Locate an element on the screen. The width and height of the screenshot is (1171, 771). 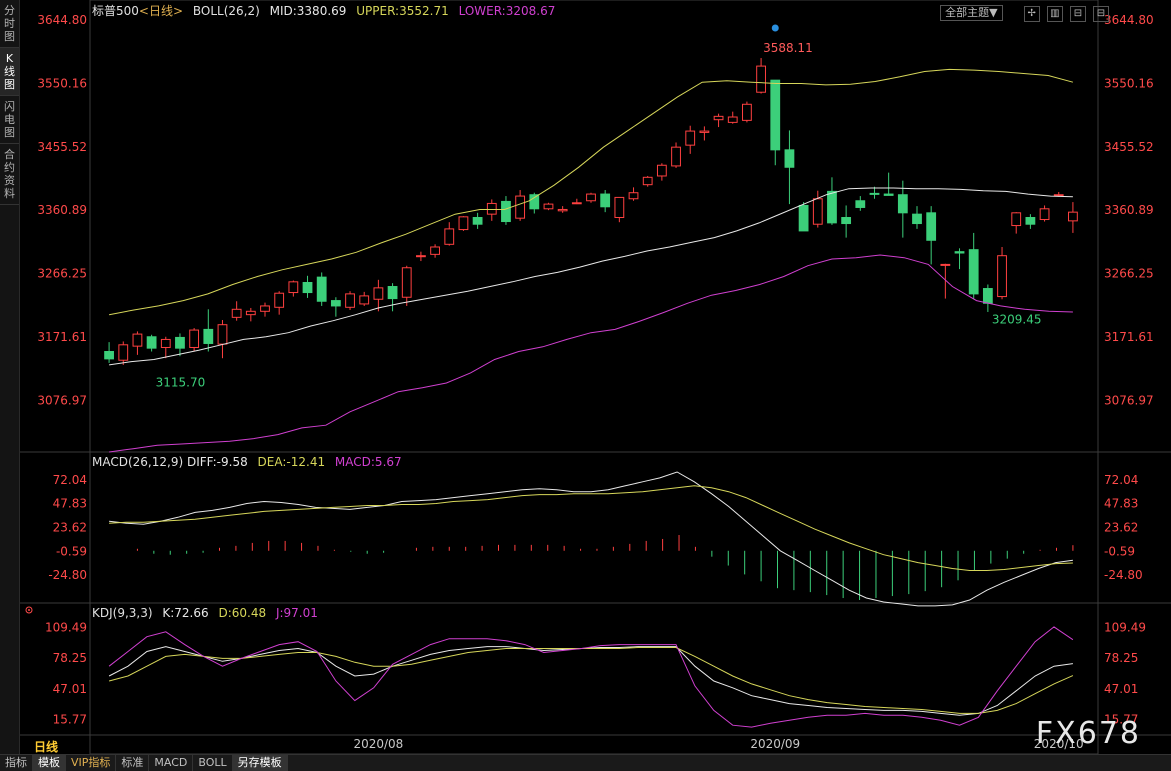
sidebar-tab-2: 闪 电 图 is located at coordinates (9, 120).